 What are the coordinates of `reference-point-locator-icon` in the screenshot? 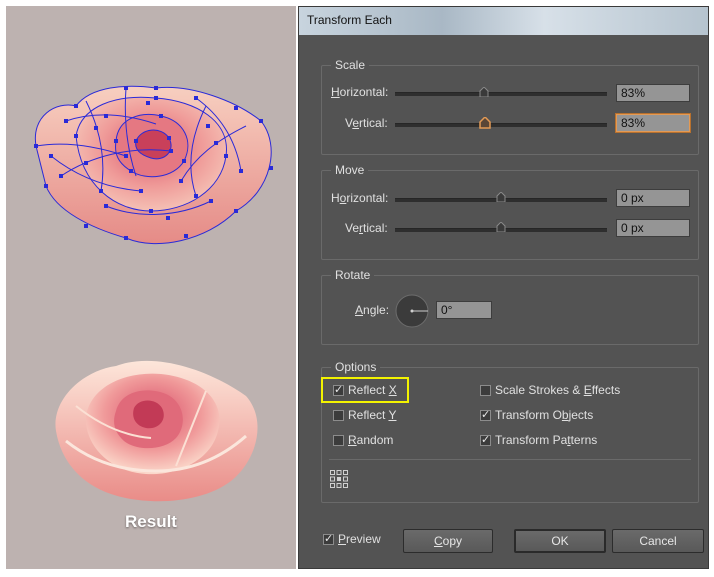 It's located at (339, 479).